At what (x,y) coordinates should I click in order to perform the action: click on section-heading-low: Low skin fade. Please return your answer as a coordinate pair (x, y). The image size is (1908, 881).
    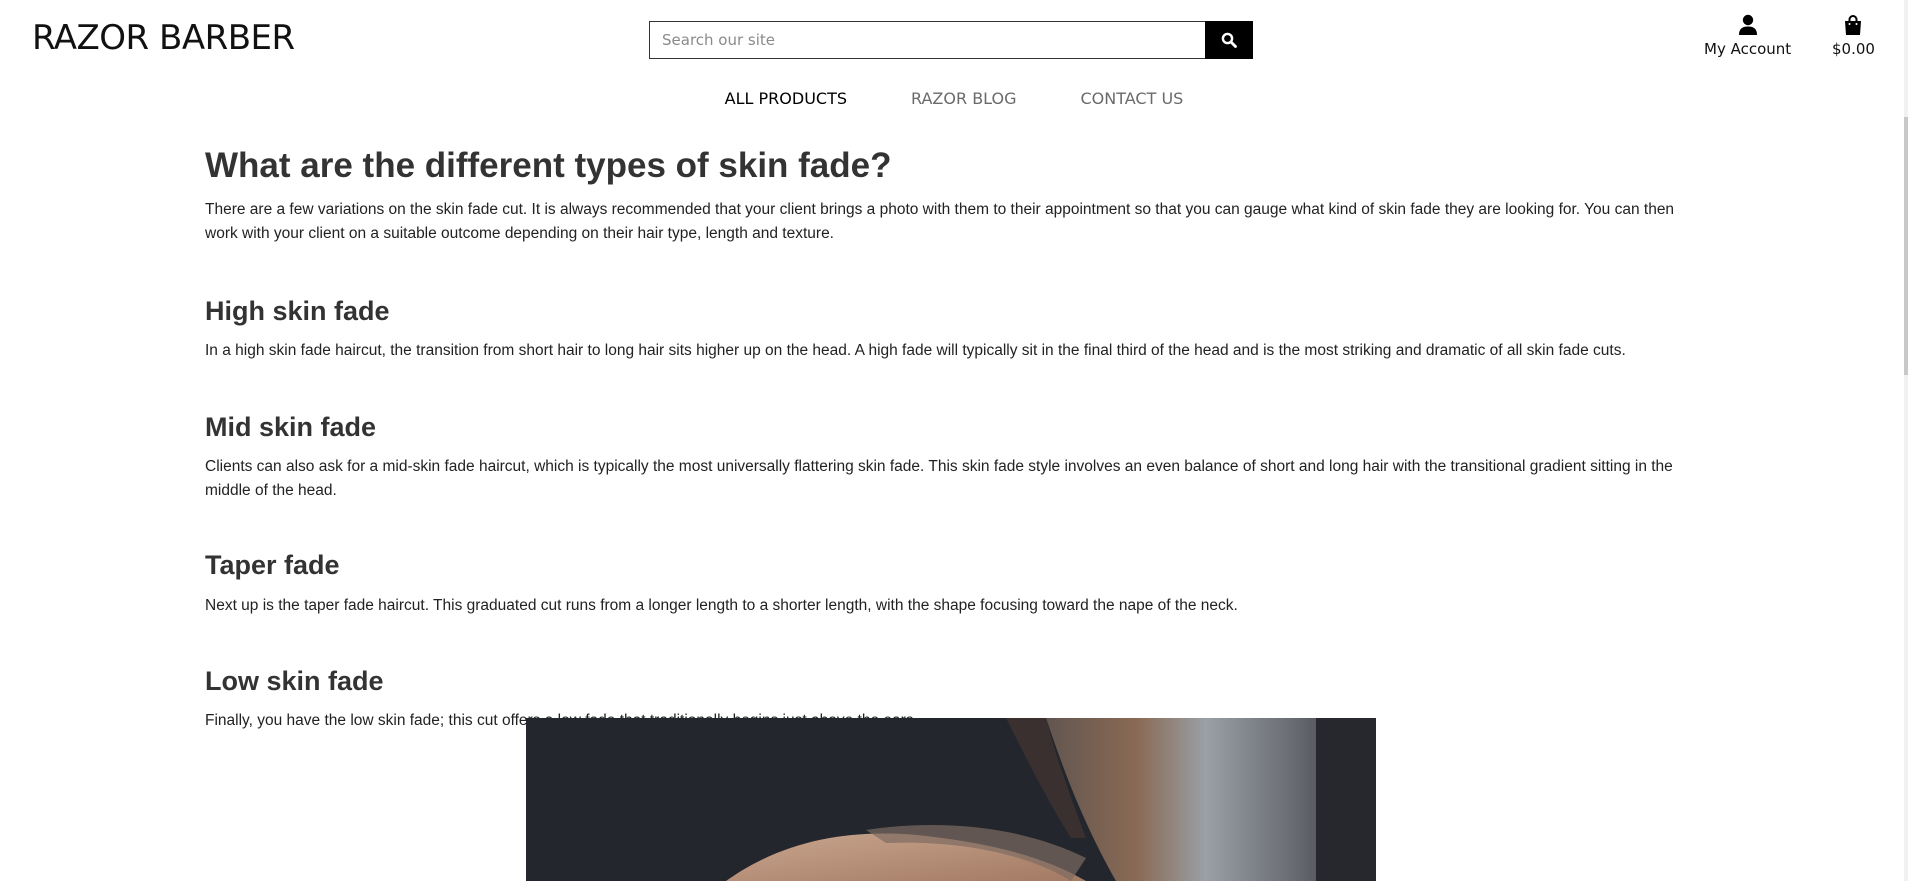
    Looking at the image, I should click on (294, 681).